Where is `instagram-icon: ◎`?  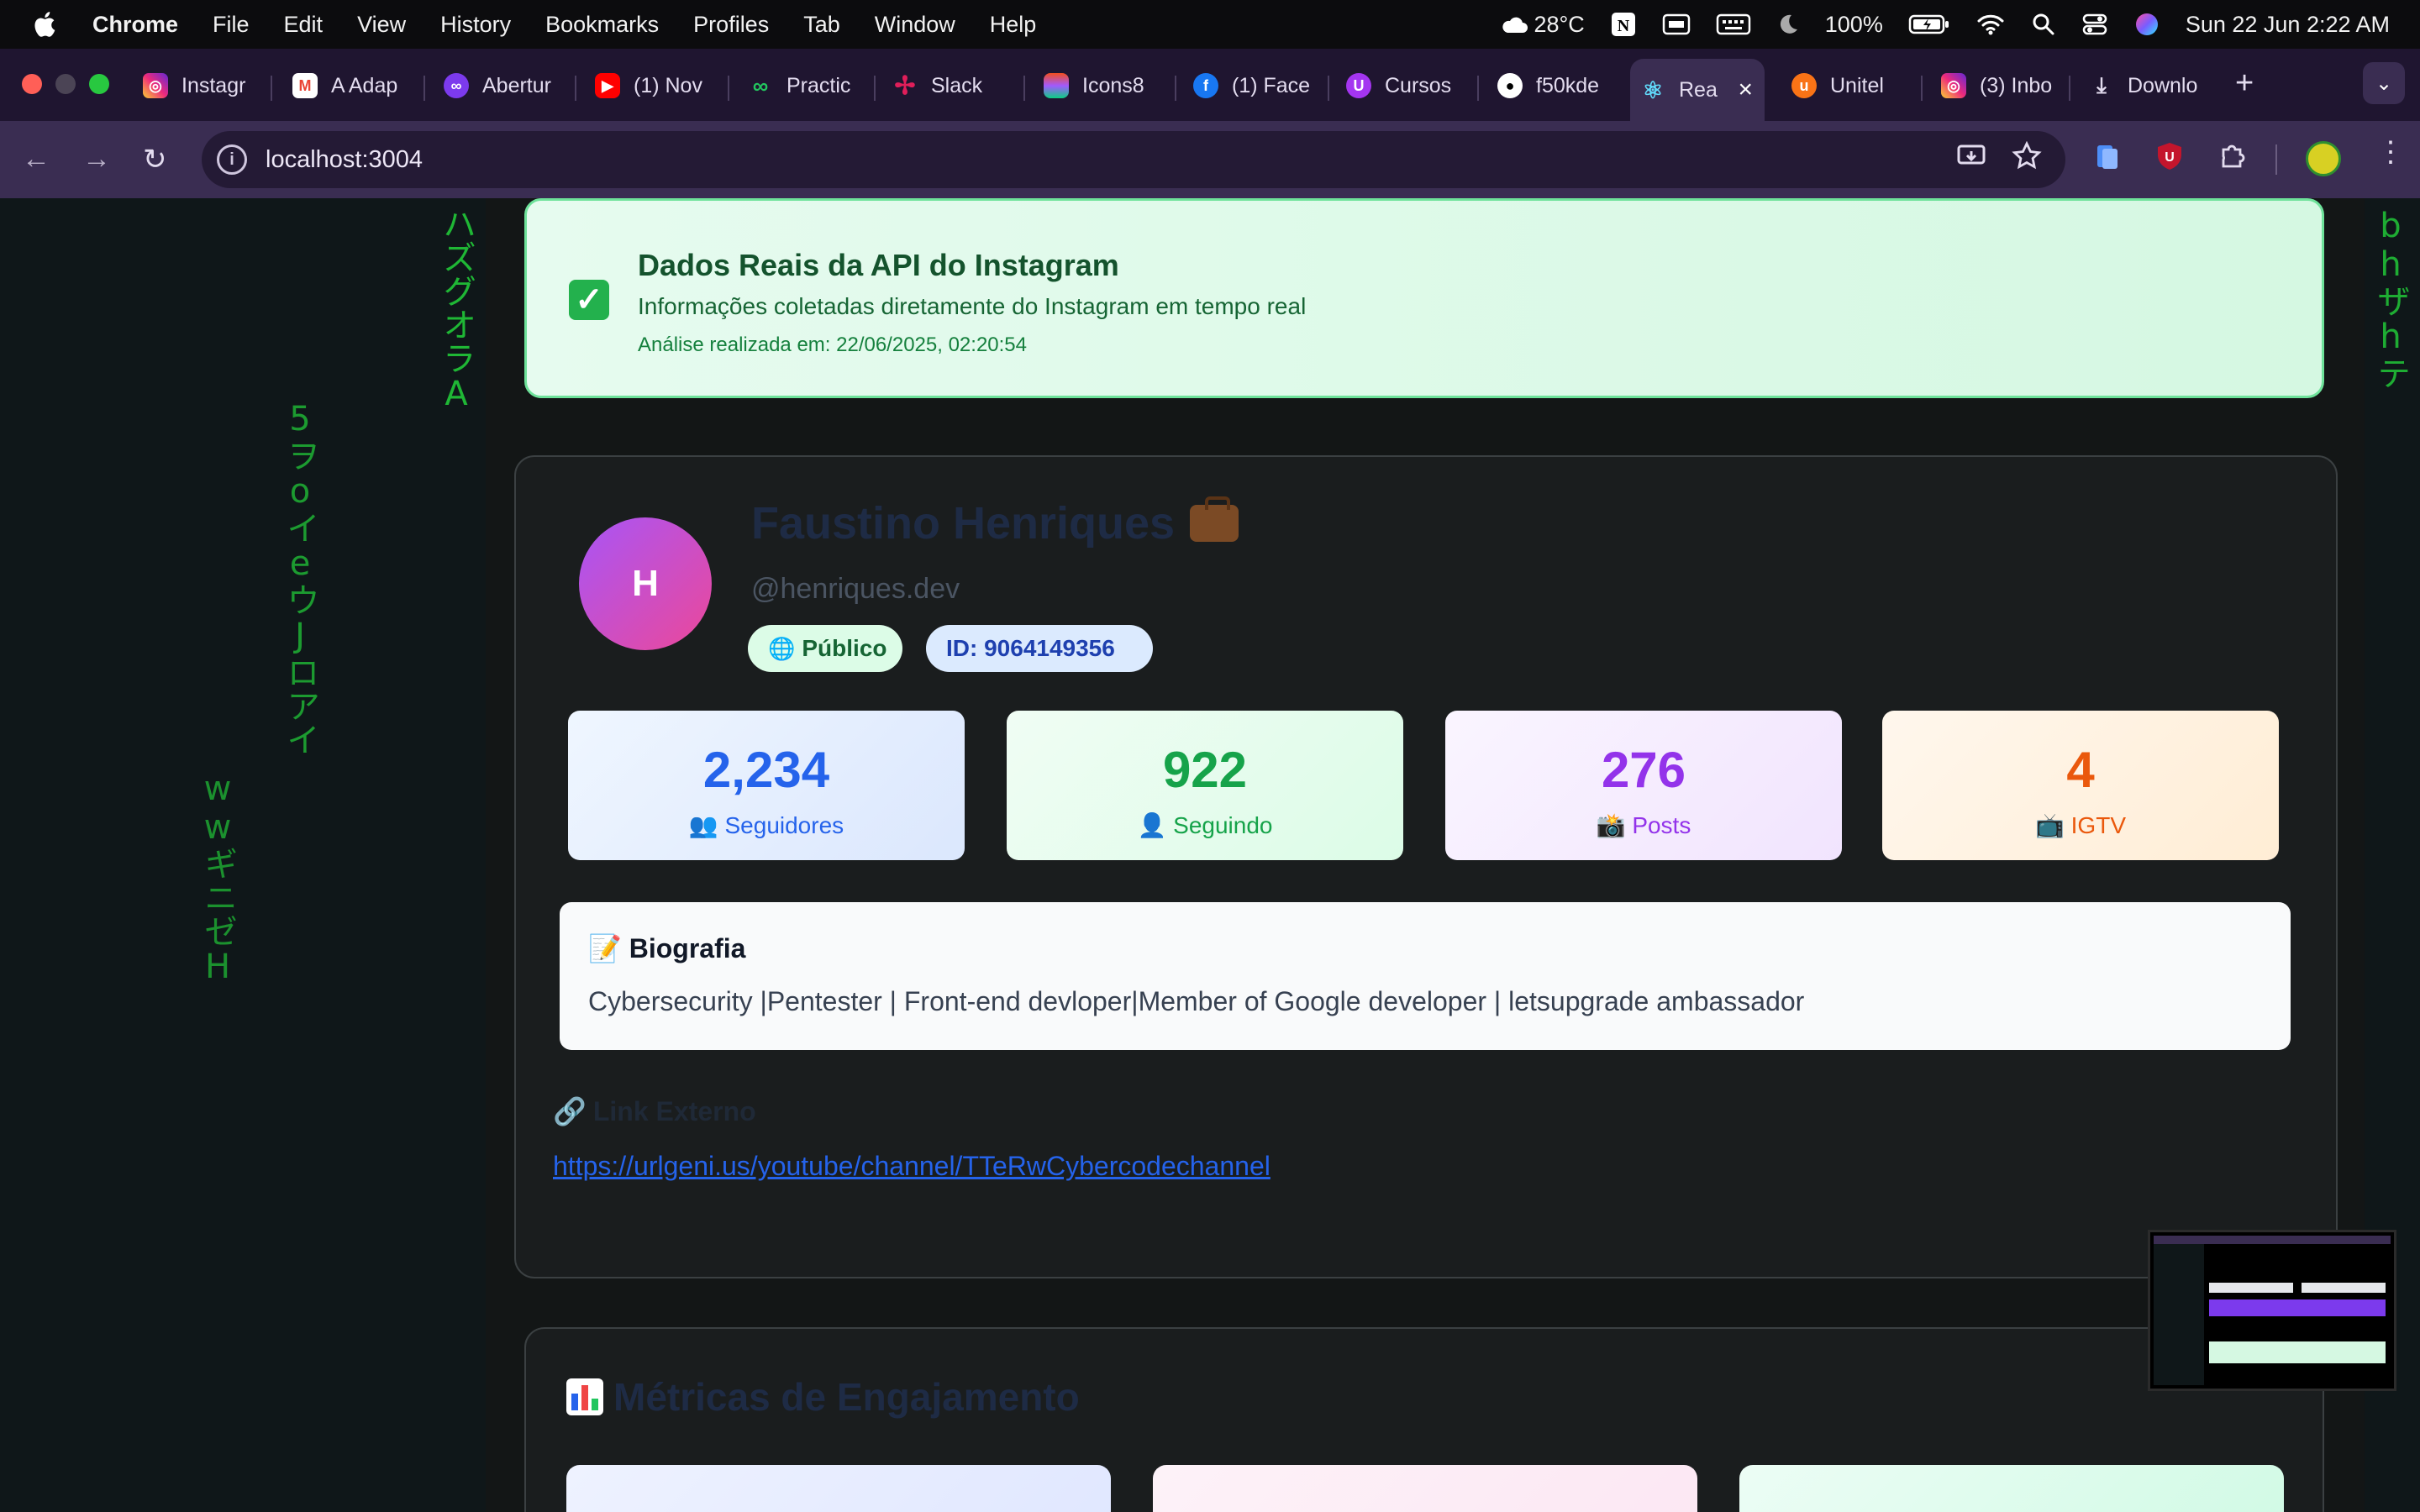 instagram-icon: ◎ is located at coordinates (155, 85).